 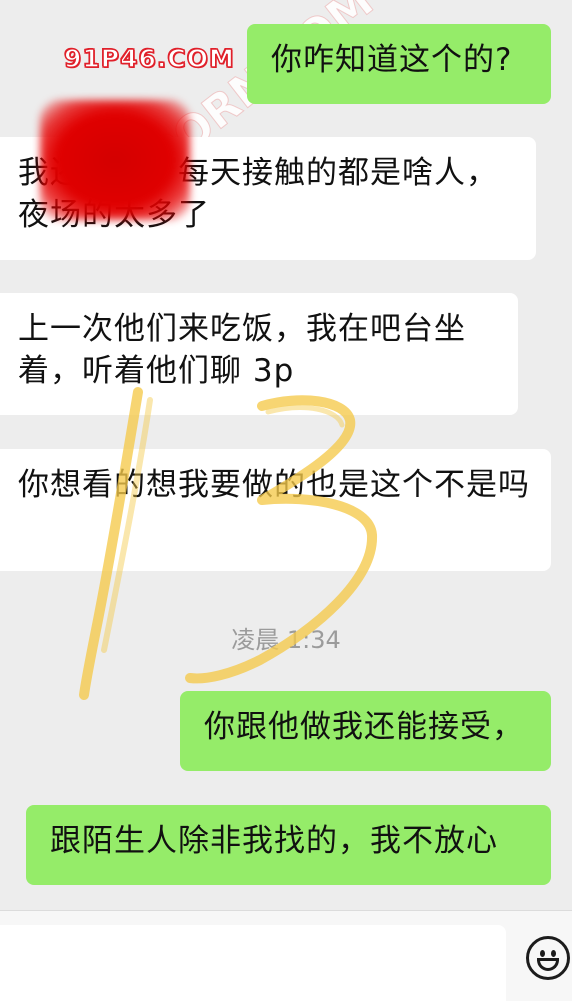 I want to click on outgoing-message-bubble: 跟陌生人除非我找的，我不放心, so click(x=288, y=845).